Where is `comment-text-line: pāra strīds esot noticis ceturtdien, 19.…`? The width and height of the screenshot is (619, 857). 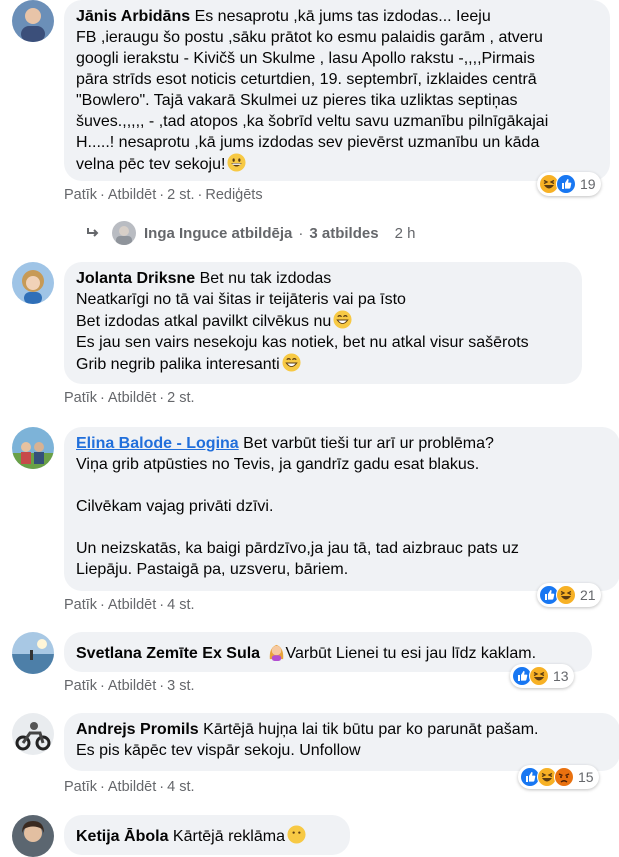
comment-text-line: pāra strīds esot noticis ceturtdien, 19.… is located at coordinates (306, 79).